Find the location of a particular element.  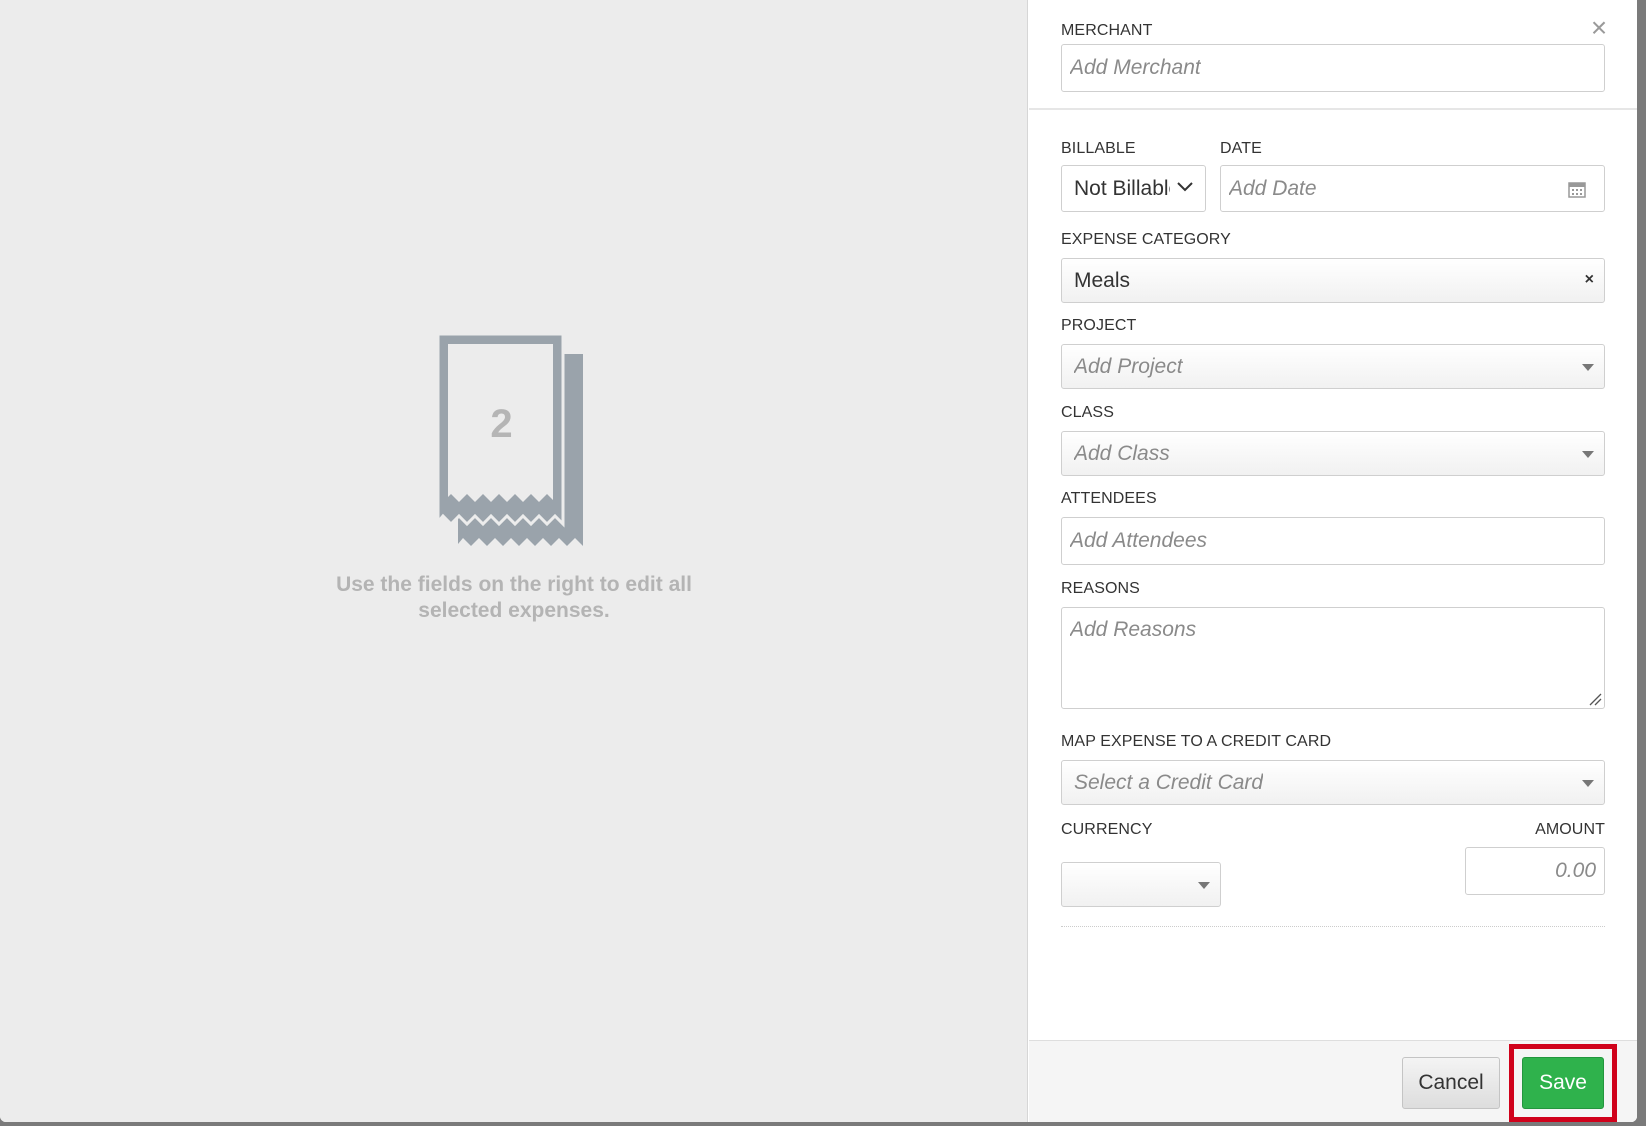

reasons-placeholder: Add Reasons is located at coordinates (1133, 629).